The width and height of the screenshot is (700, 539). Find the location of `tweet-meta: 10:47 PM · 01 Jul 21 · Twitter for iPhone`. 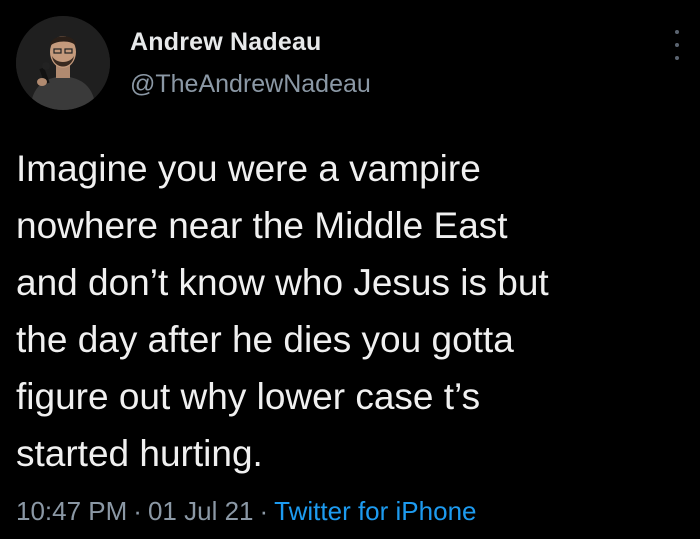

tweet-meta: 10:47 PM · 01 Jul 21 · Twitter for iPhone is located at coordinates (246, 511).